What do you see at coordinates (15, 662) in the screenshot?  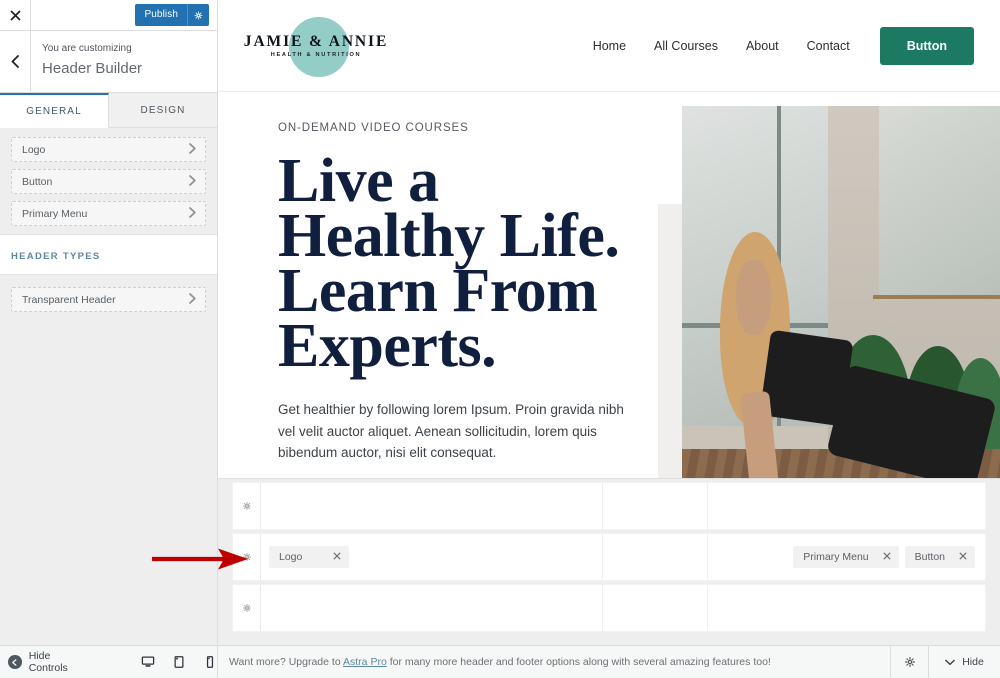 I see `collapse-circle-icon` at bounding box center [15, 662].